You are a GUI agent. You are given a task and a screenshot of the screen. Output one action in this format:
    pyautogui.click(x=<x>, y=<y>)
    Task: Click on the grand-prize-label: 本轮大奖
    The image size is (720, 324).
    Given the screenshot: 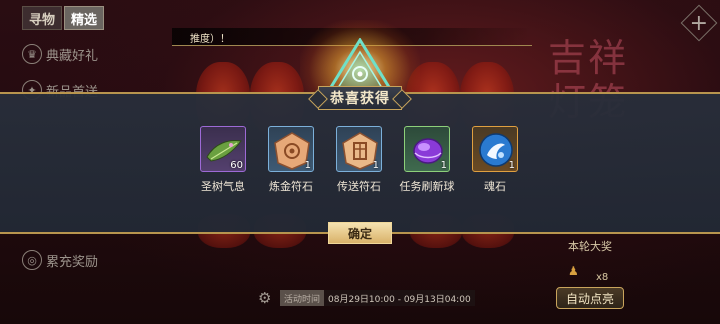 What is the action you would take?
    pyautogui.click(x=590, y=246)
    